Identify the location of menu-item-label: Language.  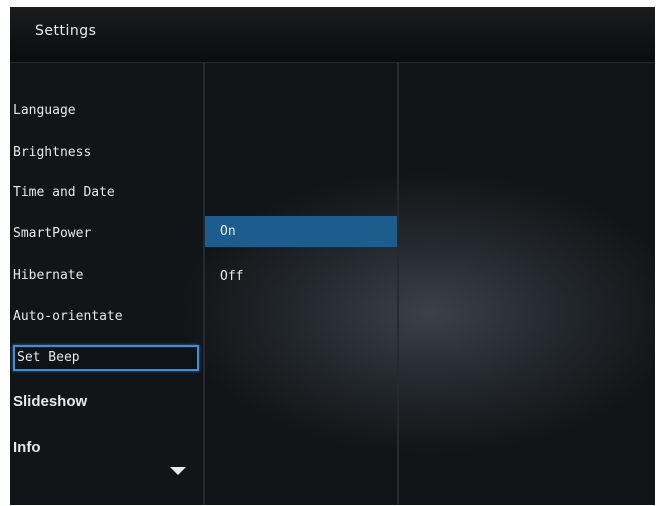
(44, 110).